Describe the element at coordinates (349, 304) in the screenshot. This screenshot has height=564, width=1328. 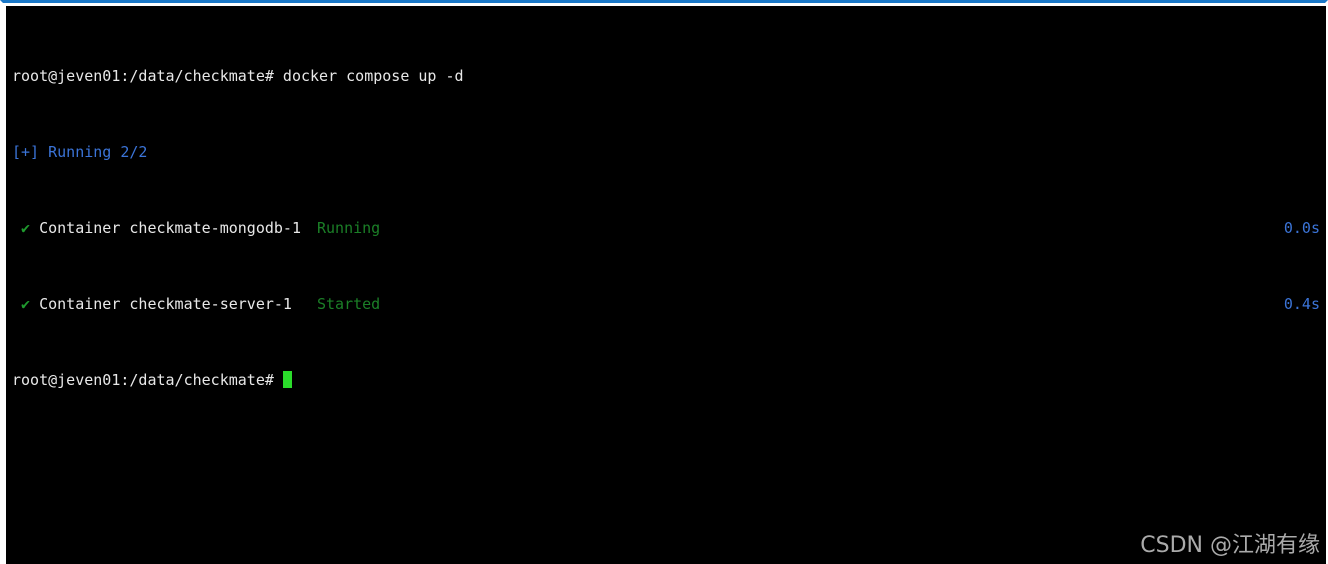
I see `container-status: Started` at that location.